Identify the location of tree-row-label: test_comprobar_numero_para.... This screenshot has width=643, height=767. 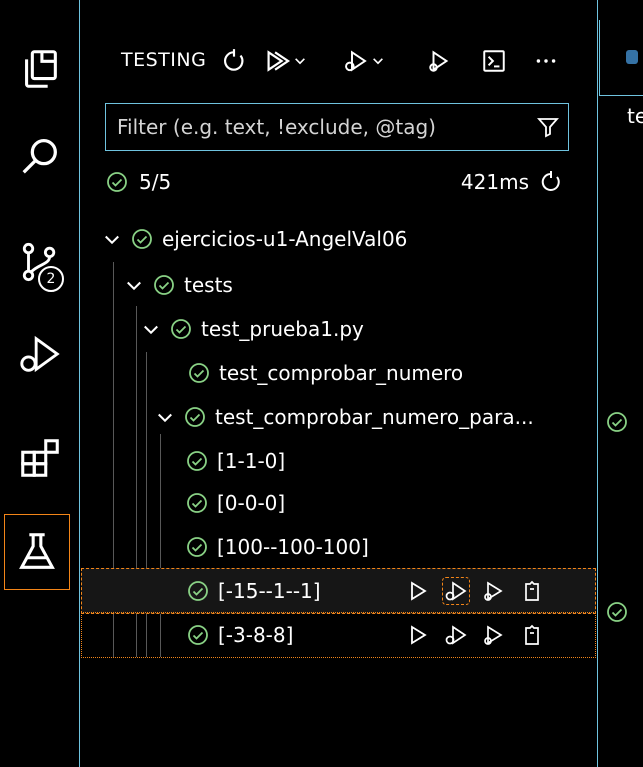
(374, 417).